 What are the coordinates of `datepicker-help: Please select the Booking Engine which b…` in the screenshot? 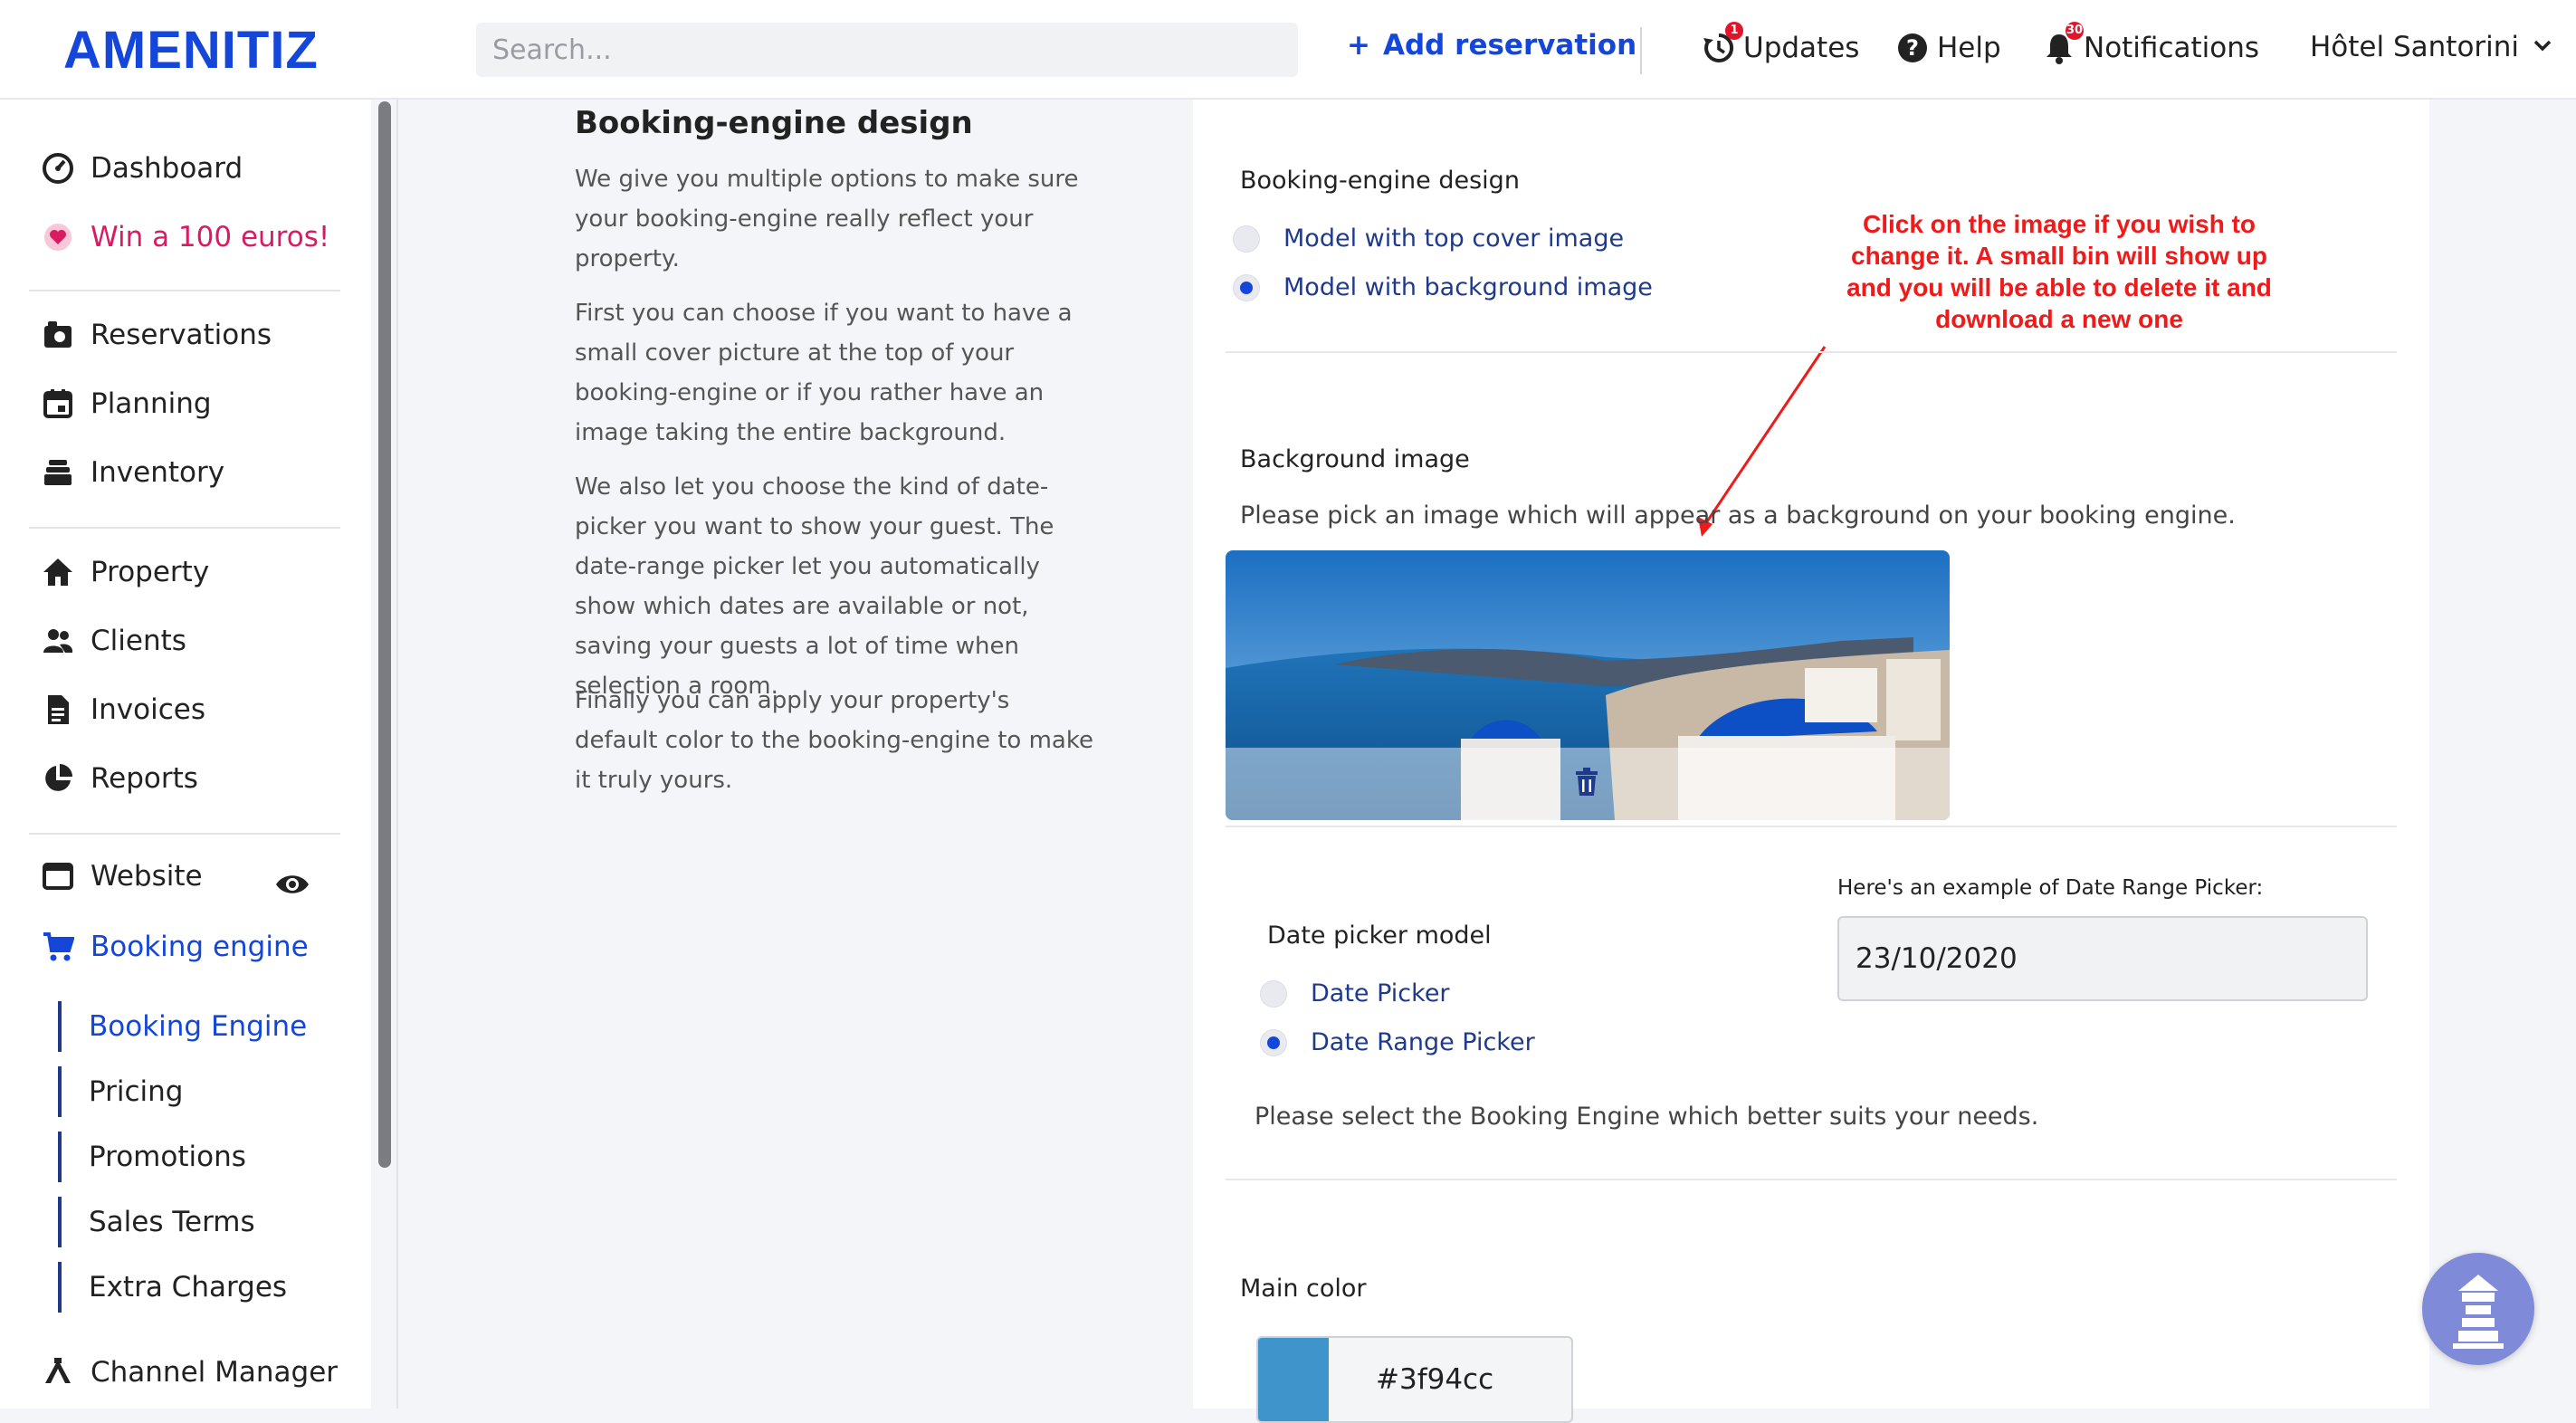 It's located at (1647, 1117).